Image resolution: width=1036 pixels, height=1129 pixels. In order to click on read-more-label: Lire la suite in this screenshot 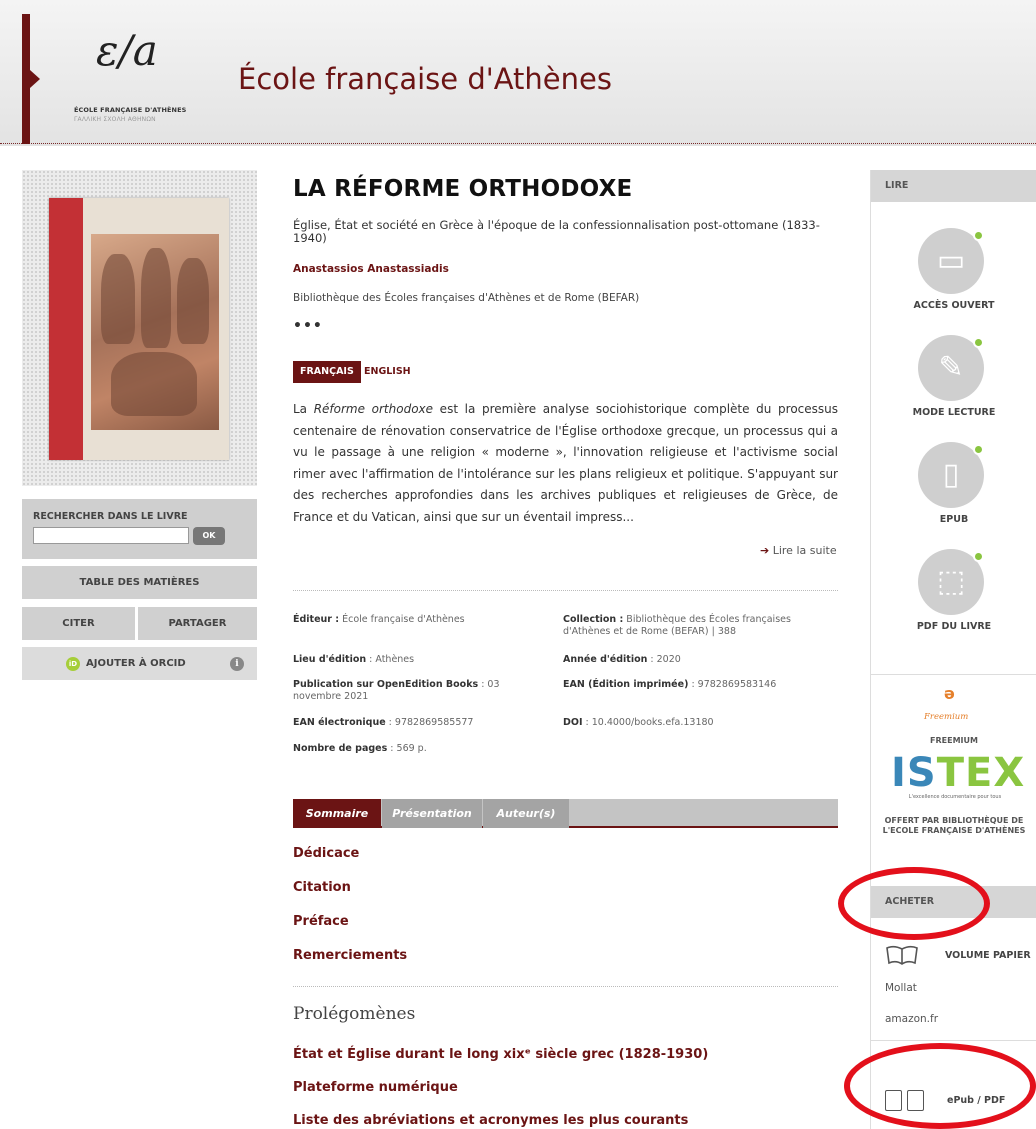, I will do `click(804, 550)`.